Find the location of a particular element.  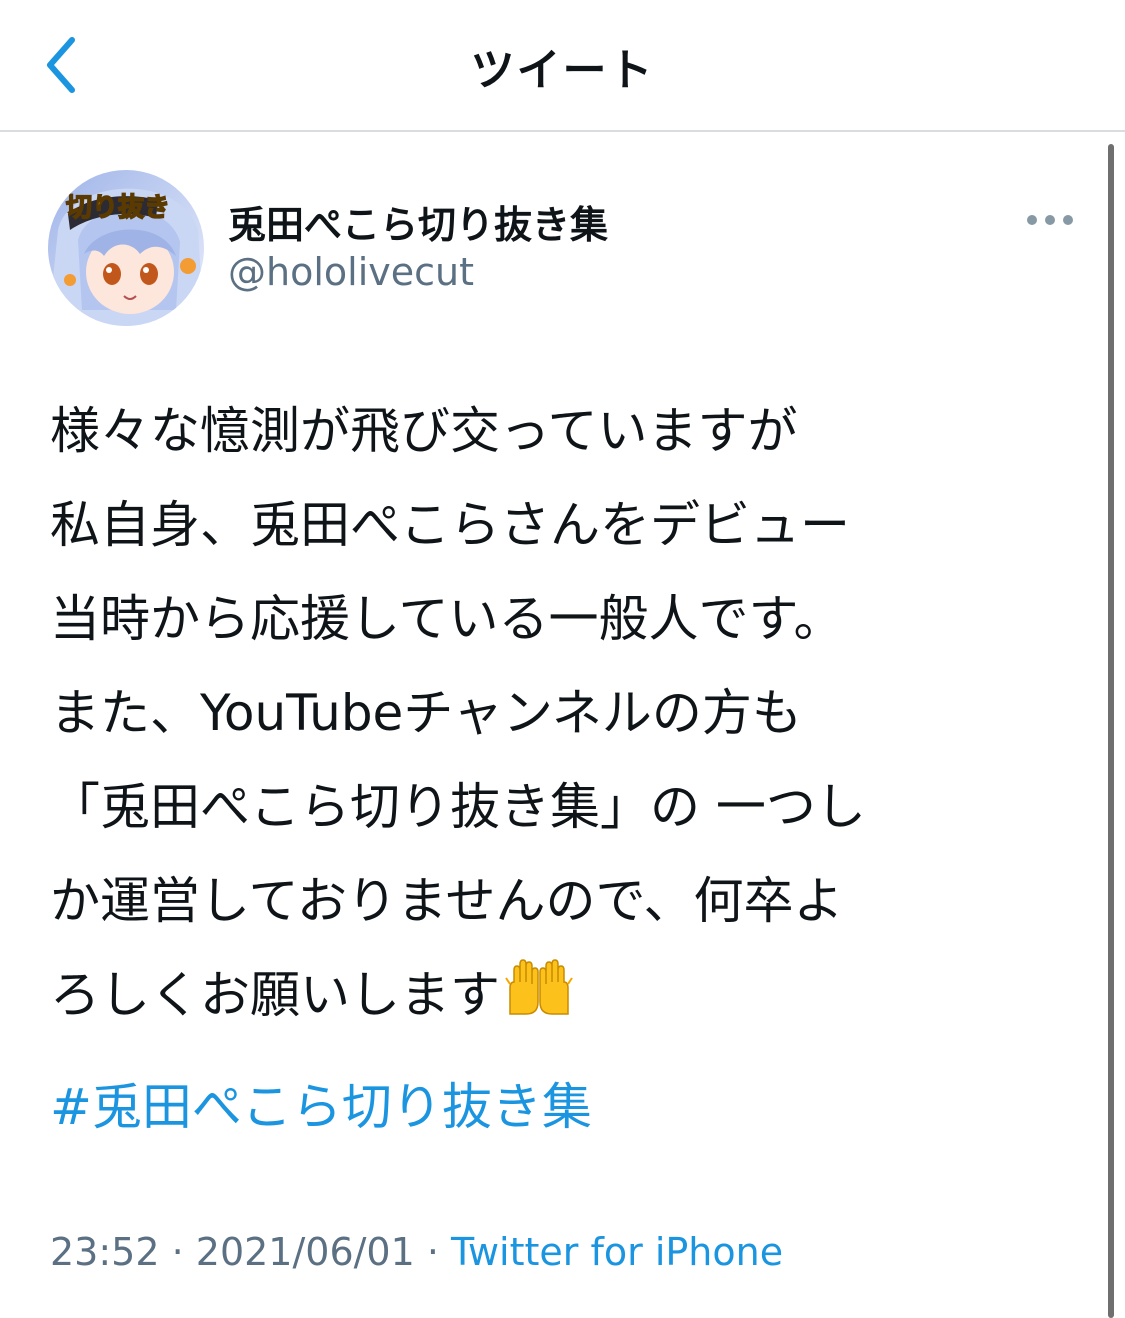

avatar-image: 切り抜き is located at coordinates (126, 248).